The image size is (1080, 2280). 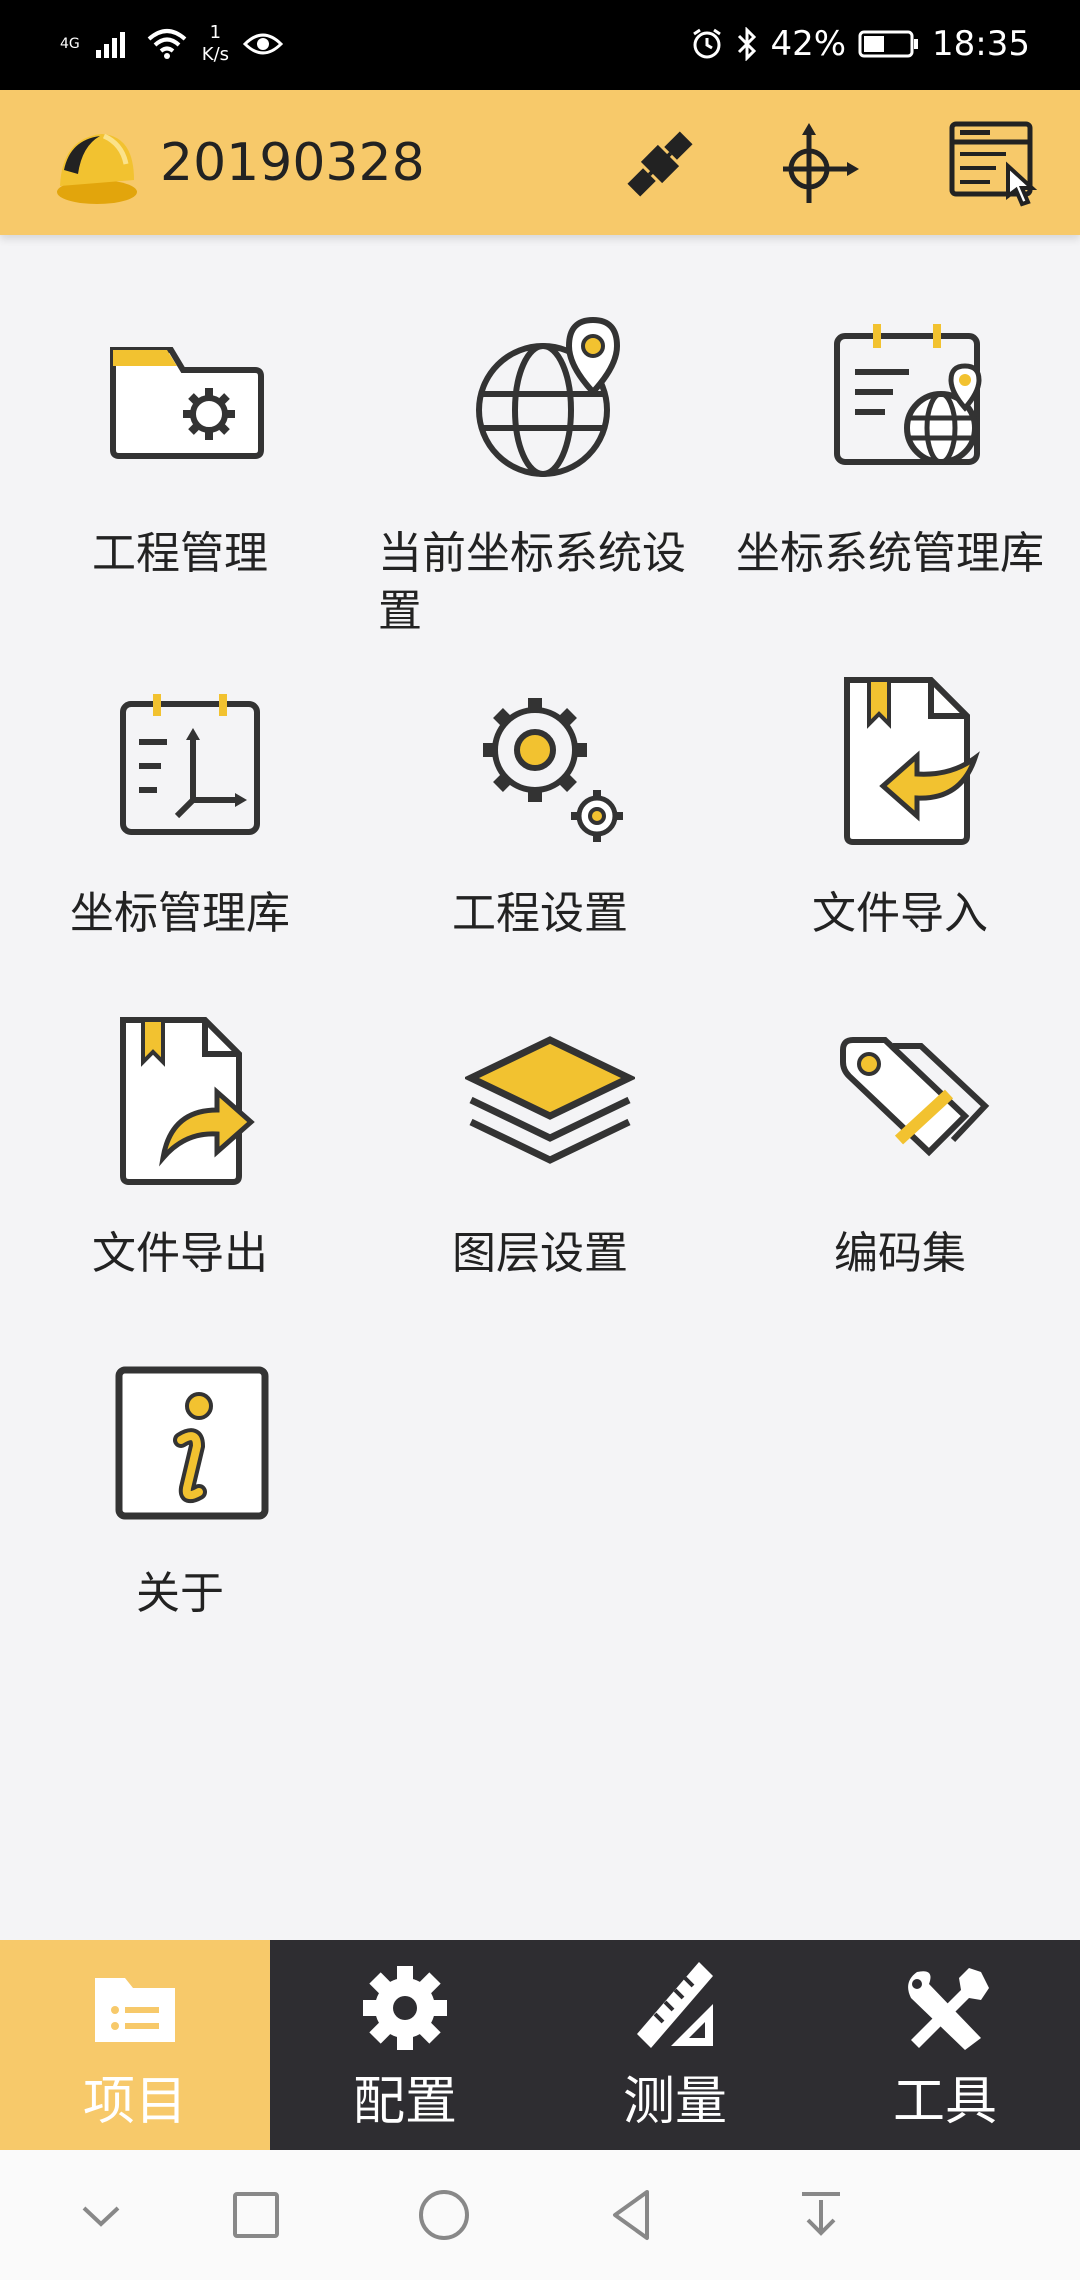 I want to click on helmet-logo-icon, so click(x=97, y=168).